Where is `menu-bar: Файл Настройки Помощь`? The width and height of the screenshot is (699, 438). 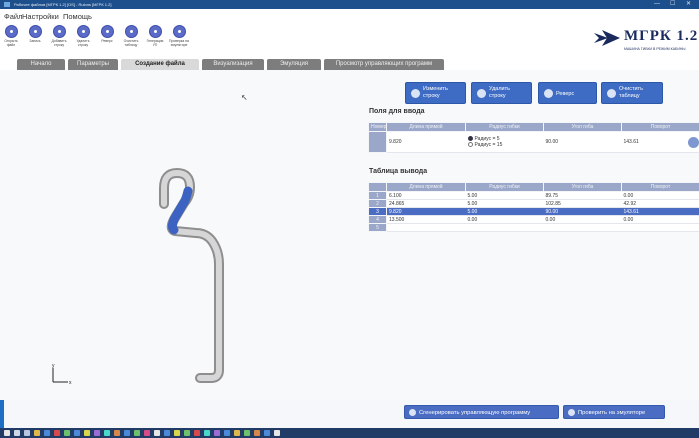
menu-bar: Файл Настройки Помощь is located at coordinates (349, 16).